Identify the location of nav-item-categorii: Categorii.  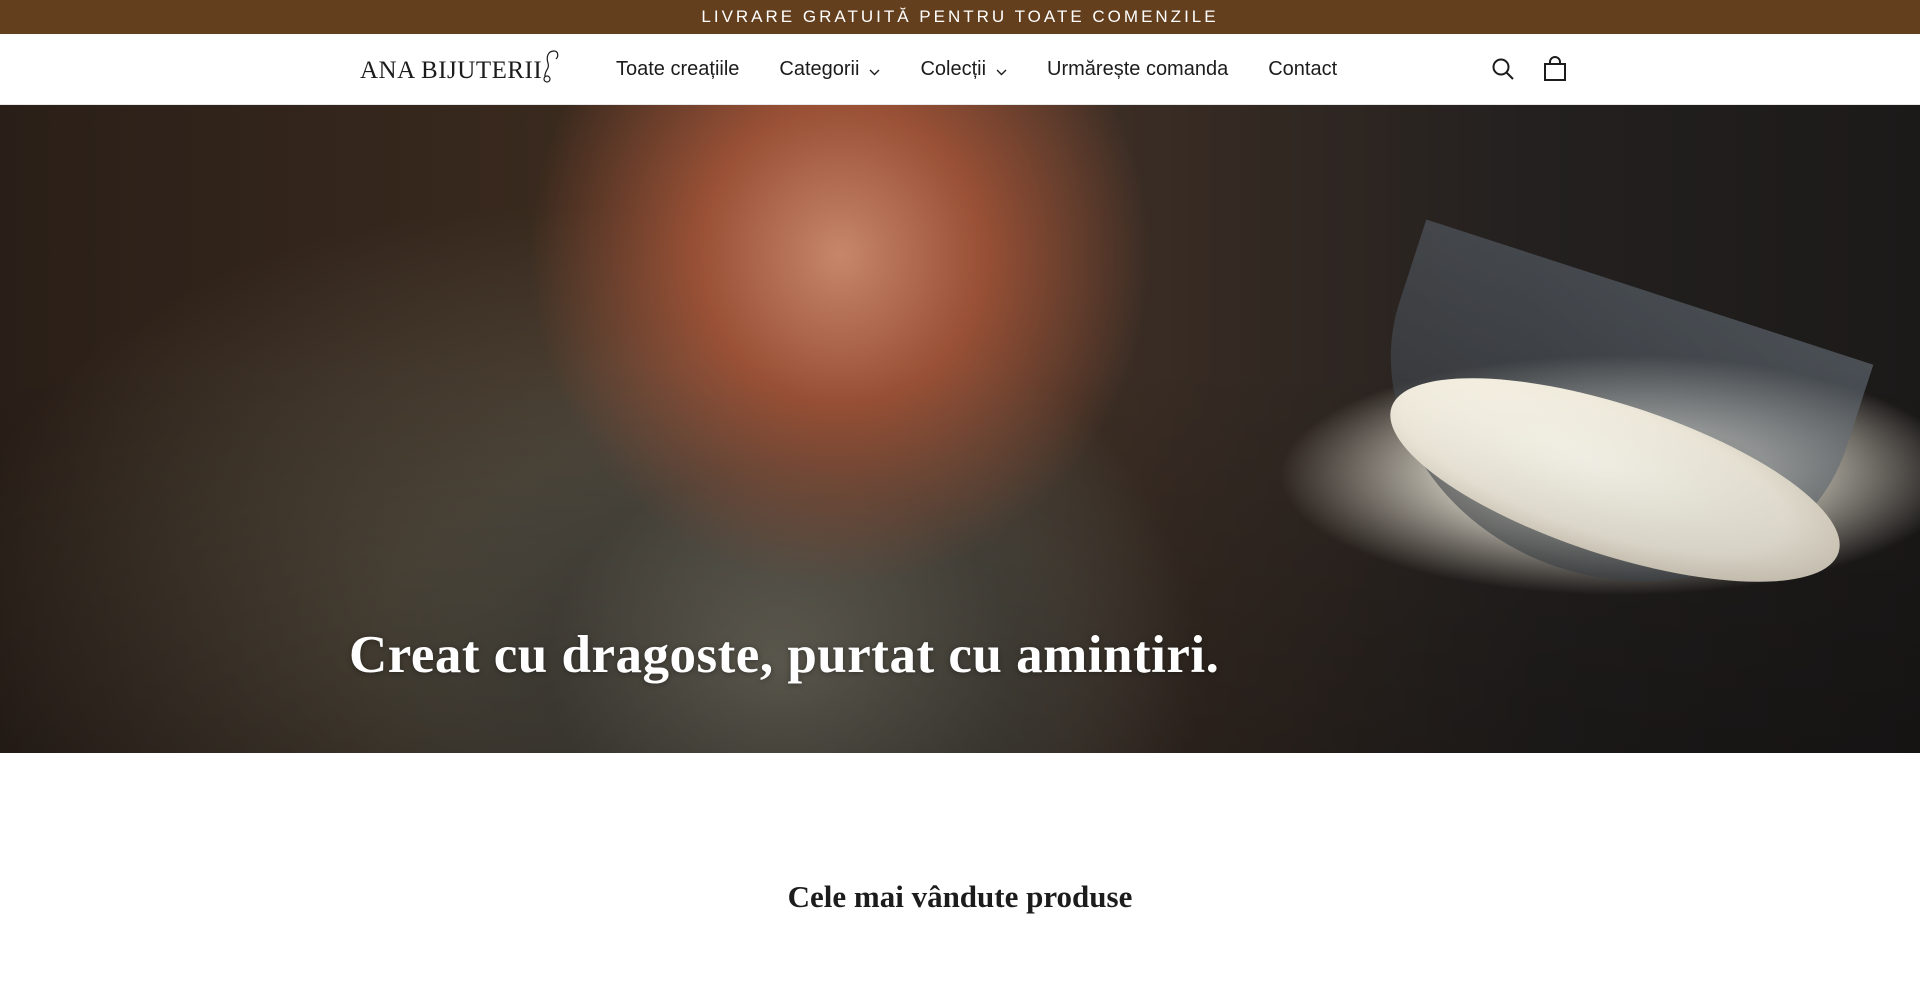
(829, 69).